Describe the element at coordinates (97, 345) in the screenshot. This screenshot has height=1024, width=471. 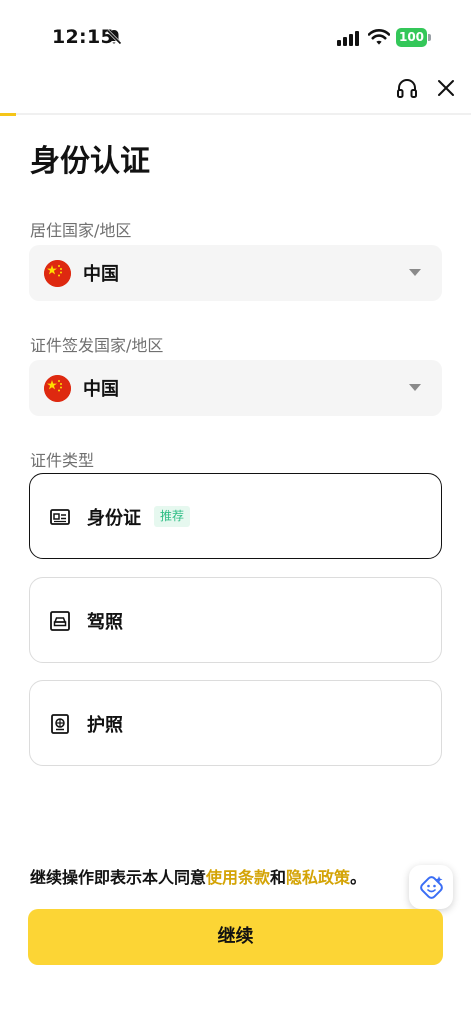
I see `issuing-label: 证件签发国家/地区` at that location.